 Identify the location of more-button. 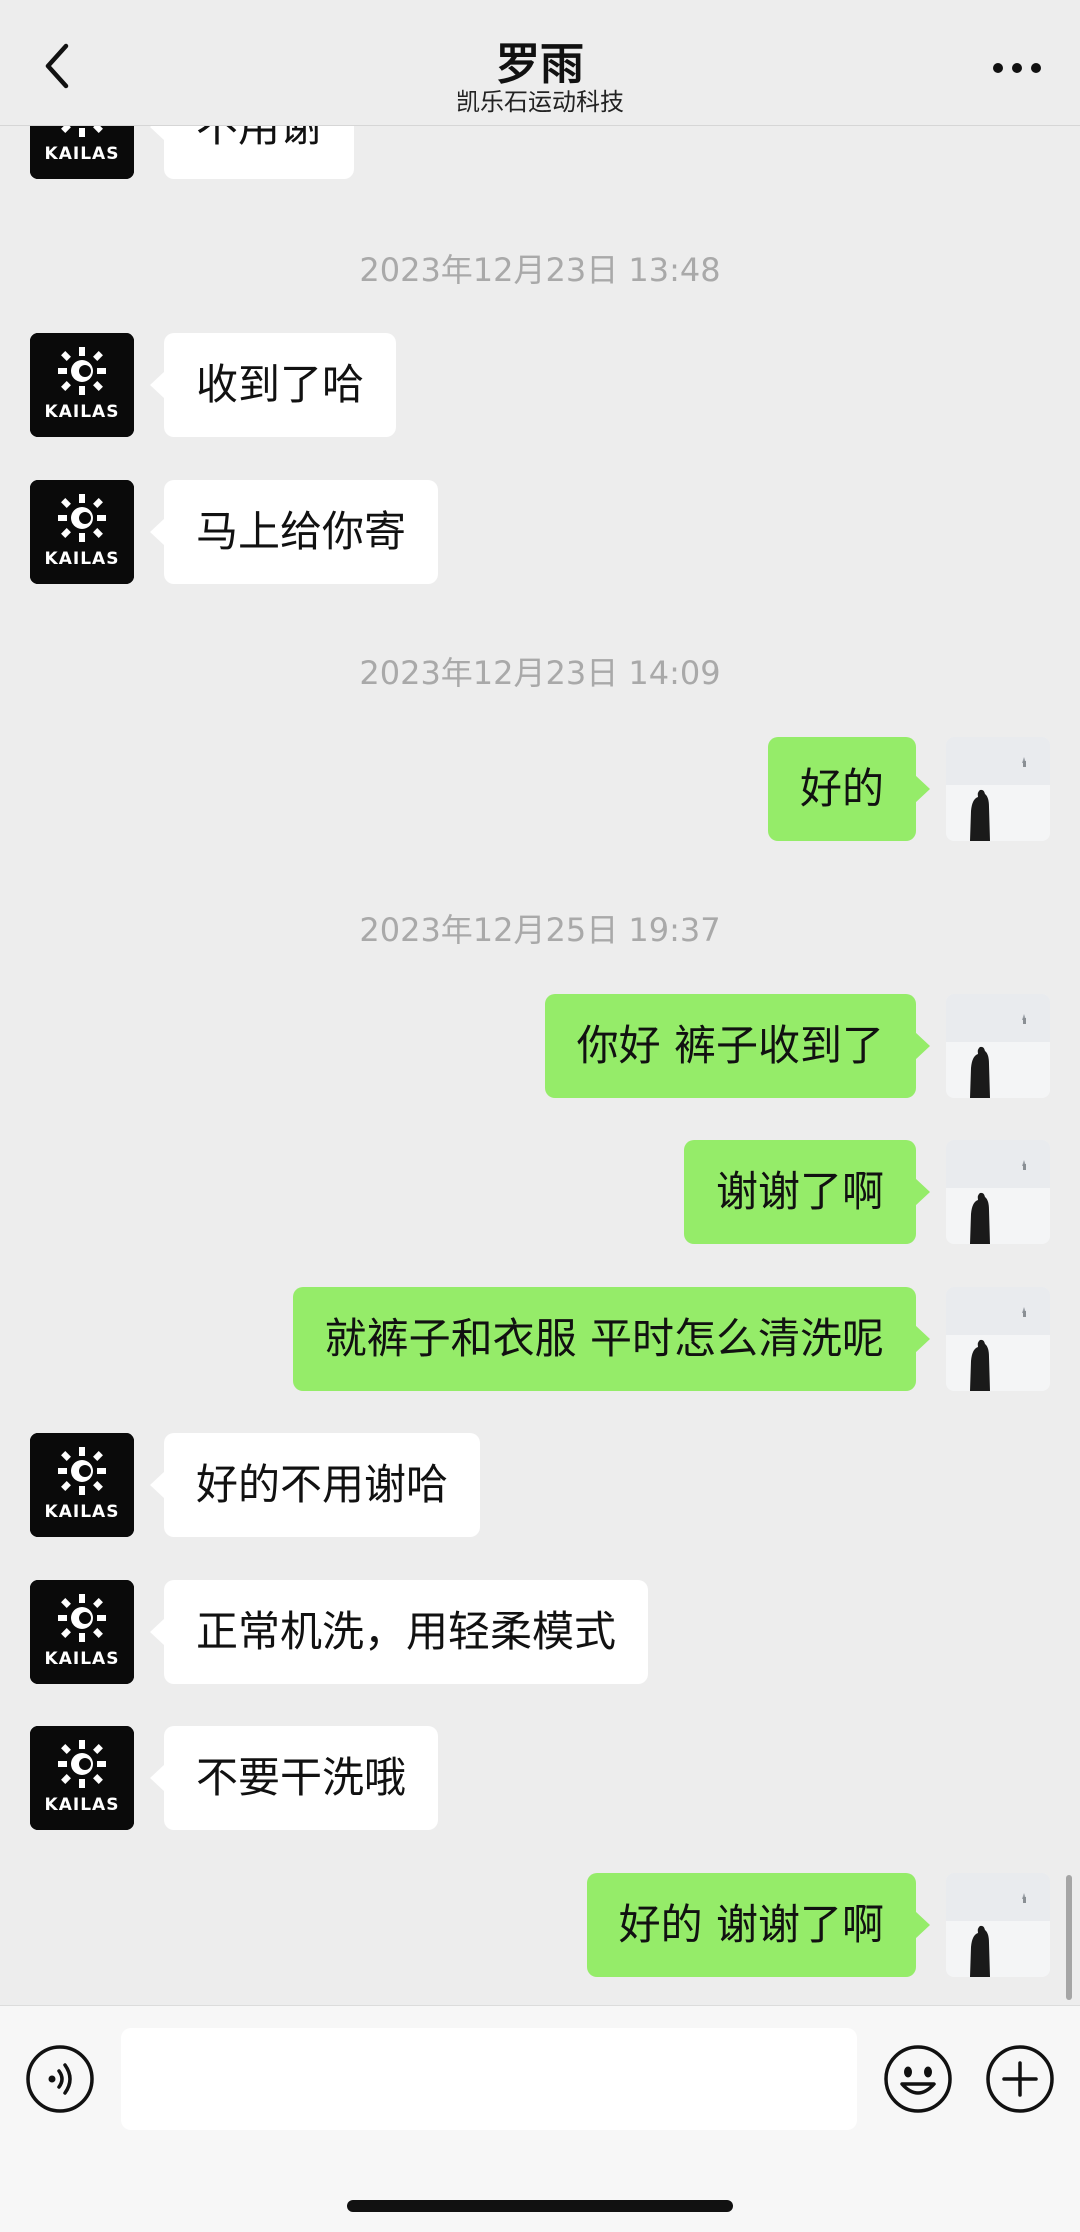
(1017, 68).